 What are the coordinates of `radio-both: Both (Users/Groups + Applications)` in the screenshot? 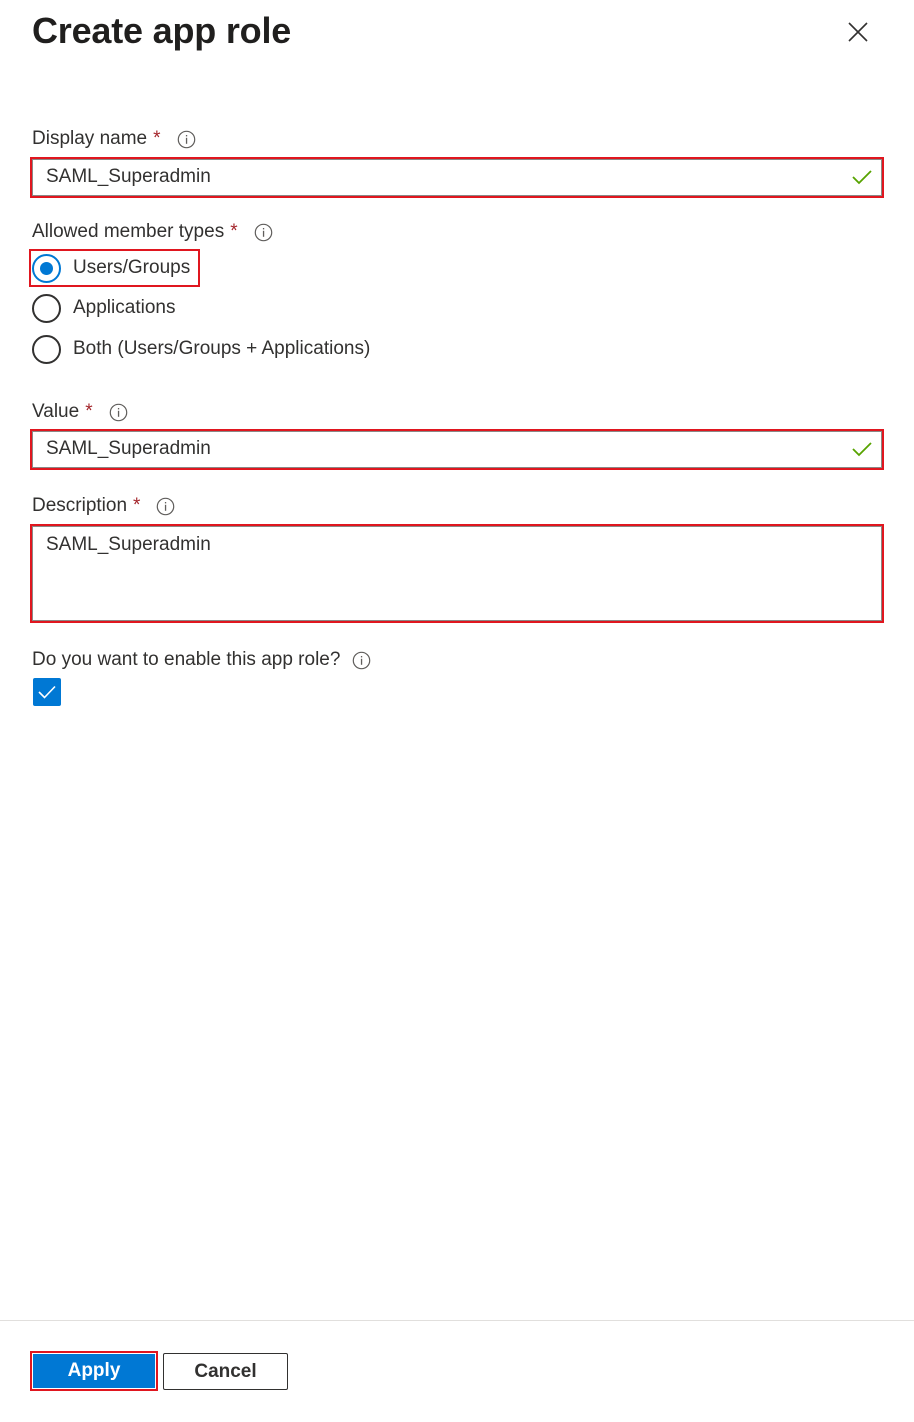 It's located at (201, 349).